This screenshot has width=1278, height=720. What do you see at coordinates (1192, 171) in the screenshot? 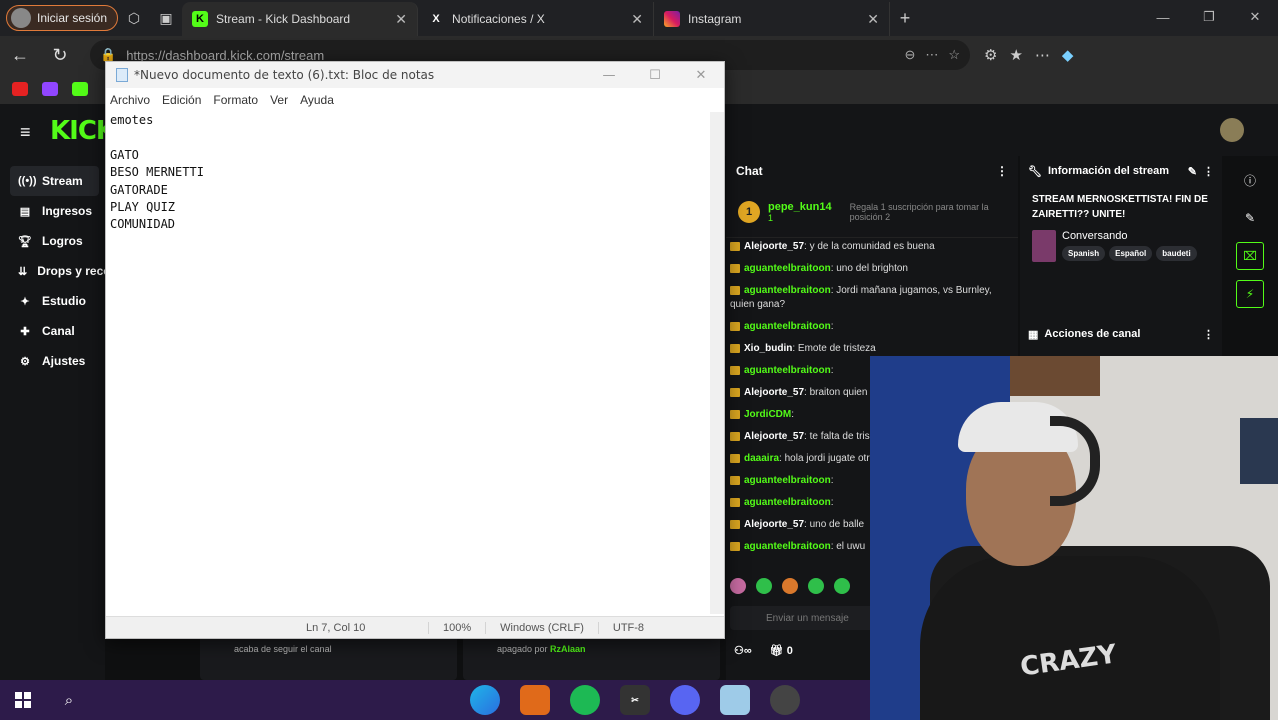
I see `edit-icon: ✎` at bounding box center [1192, 171].